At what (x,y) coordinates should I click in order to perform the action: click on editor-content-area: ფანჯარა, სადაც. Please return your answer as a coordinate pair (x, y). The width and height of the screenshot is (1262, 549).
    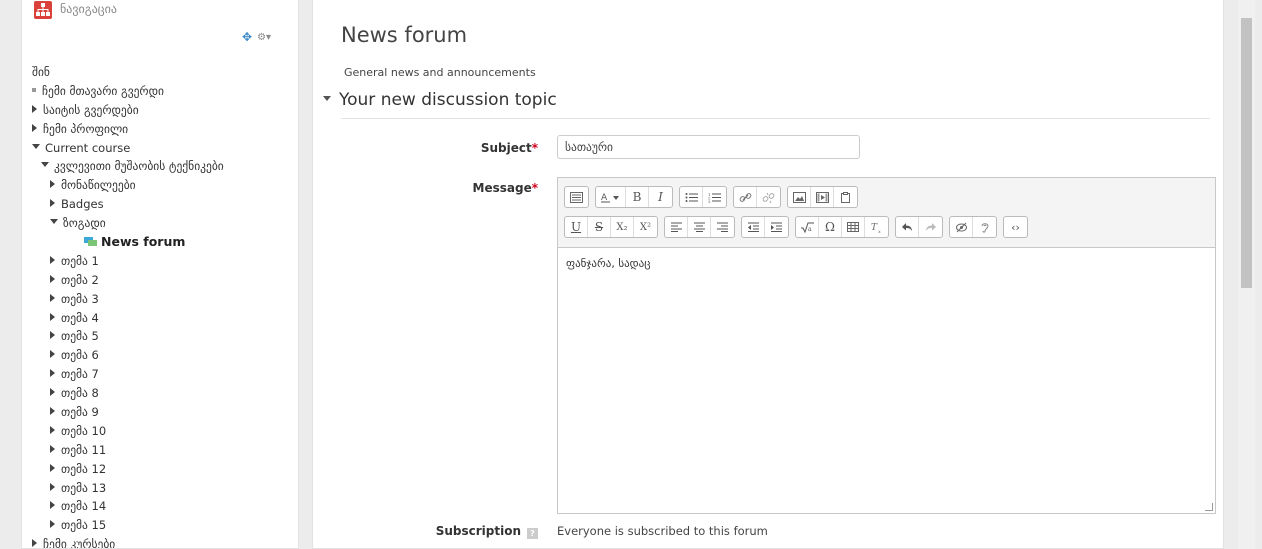
    Looking at the image, I should click on (886, 263).